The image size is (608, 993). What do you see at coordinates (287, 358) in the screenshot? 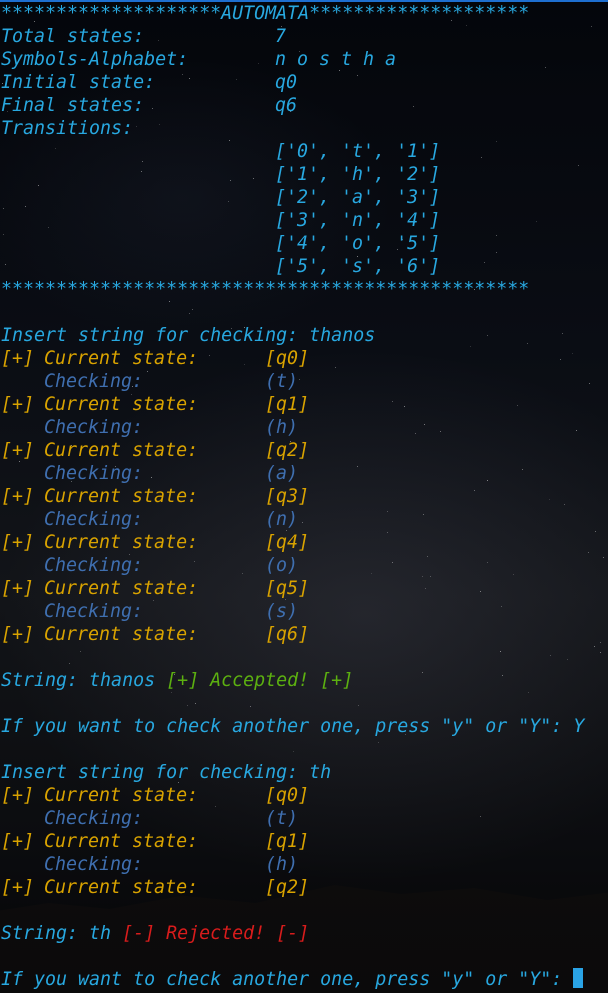
I see `current-state-value: [q0]` at bounding box center [287, 358].